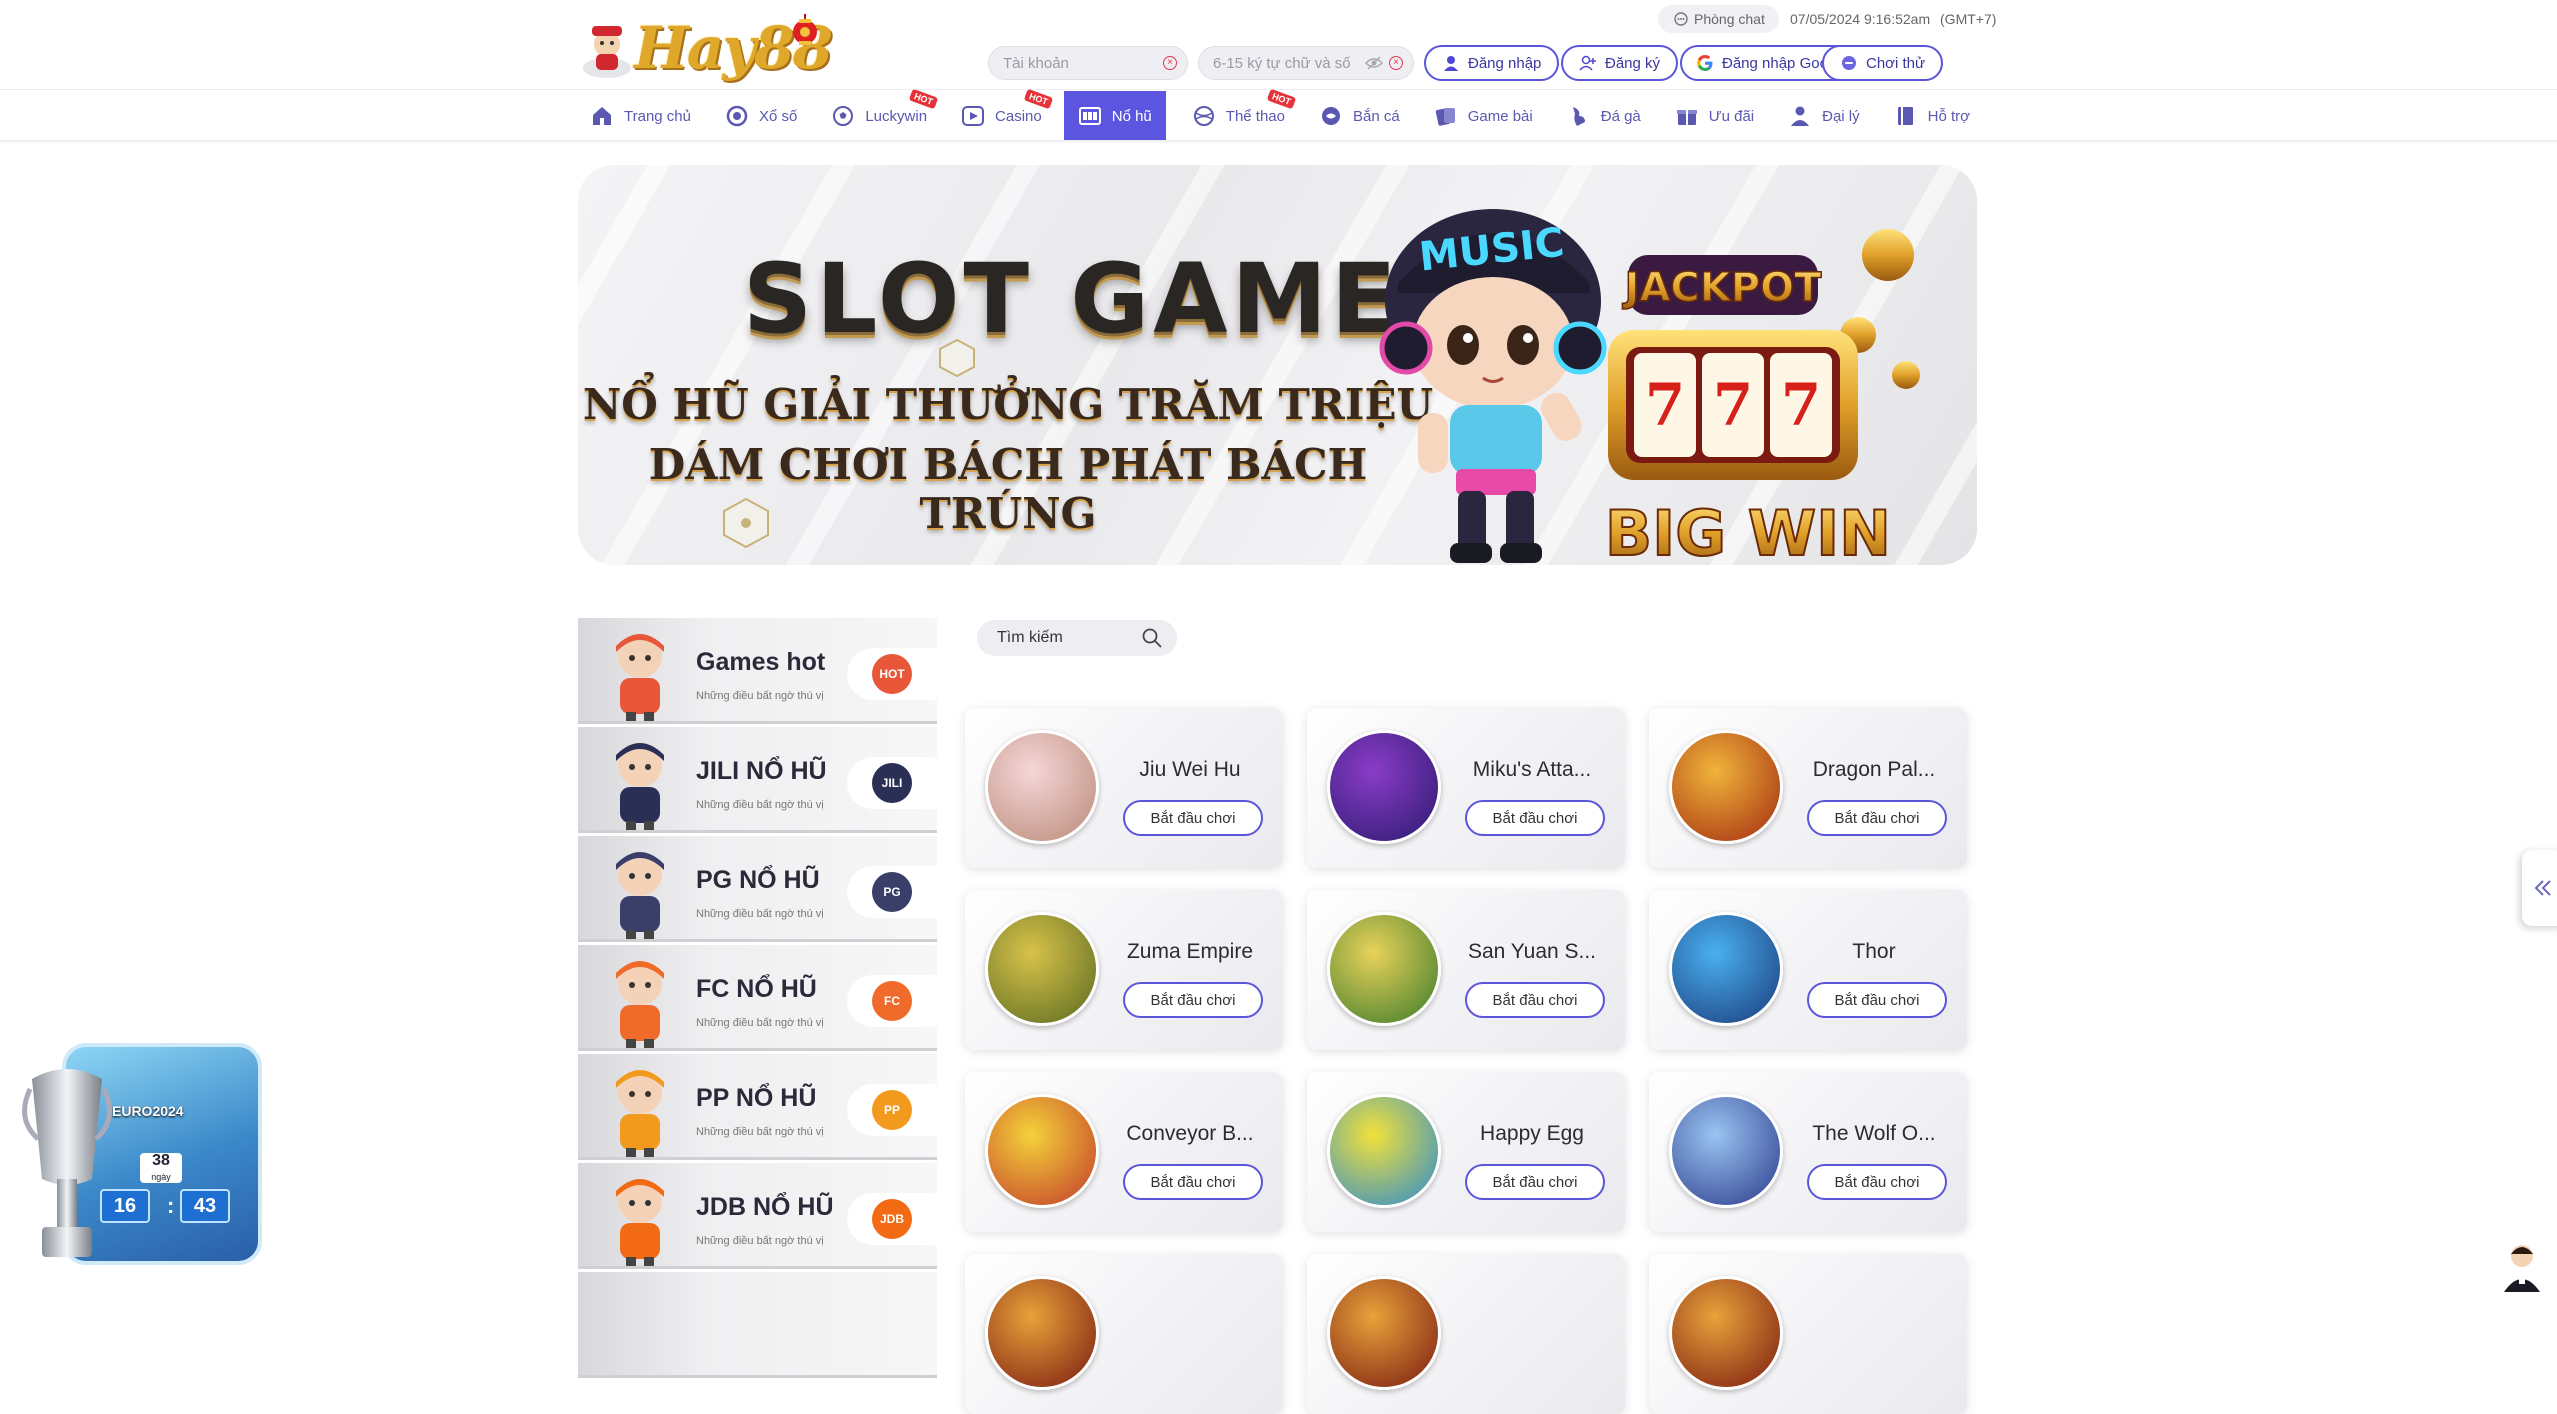 The width and height of the screenshot is (2557, 1414). I want to click on nav-label: Hỗ trợ, so click(1948, 116).